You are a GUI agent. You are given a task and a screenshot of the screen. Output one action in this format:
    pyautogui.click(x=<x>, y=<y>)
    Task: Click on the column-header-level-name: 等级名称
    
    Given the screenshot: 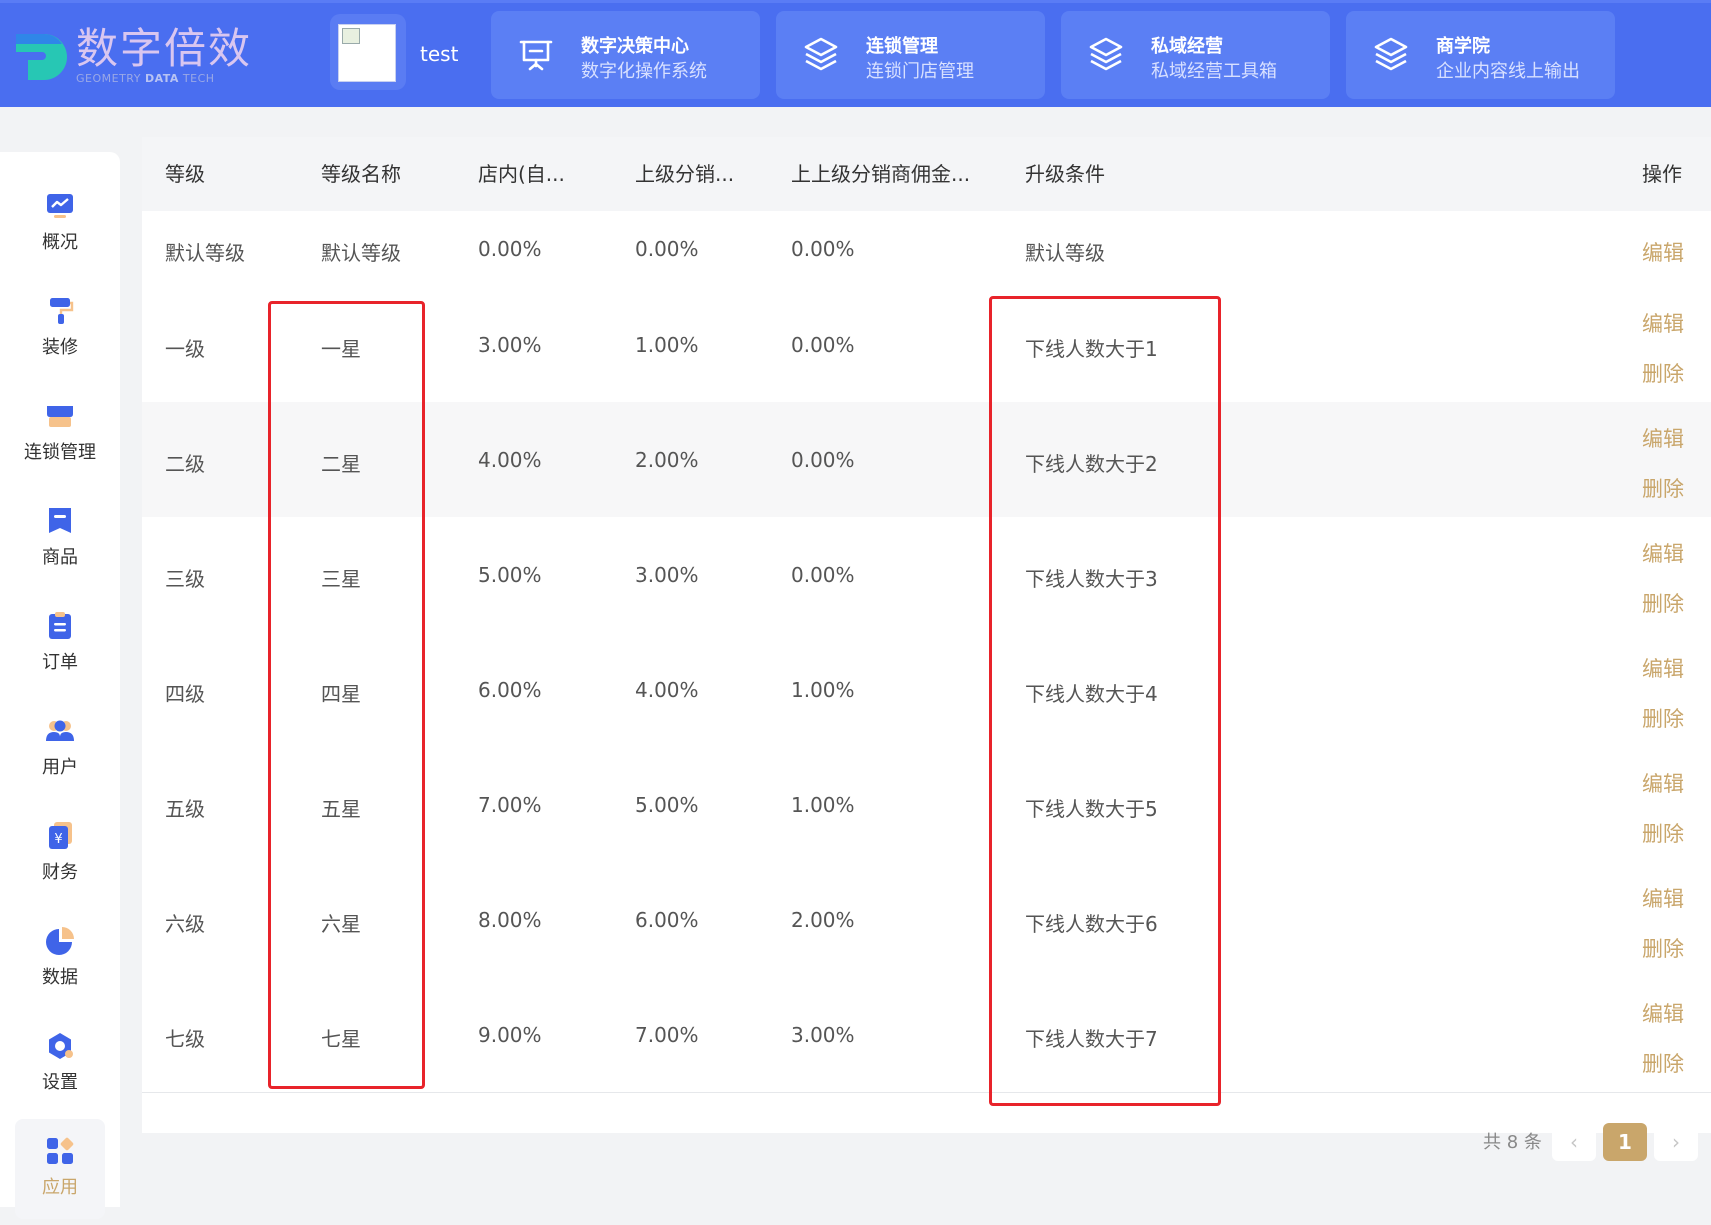 What is the action you would take?
    pyautogui.click(x=361, y=174)
    